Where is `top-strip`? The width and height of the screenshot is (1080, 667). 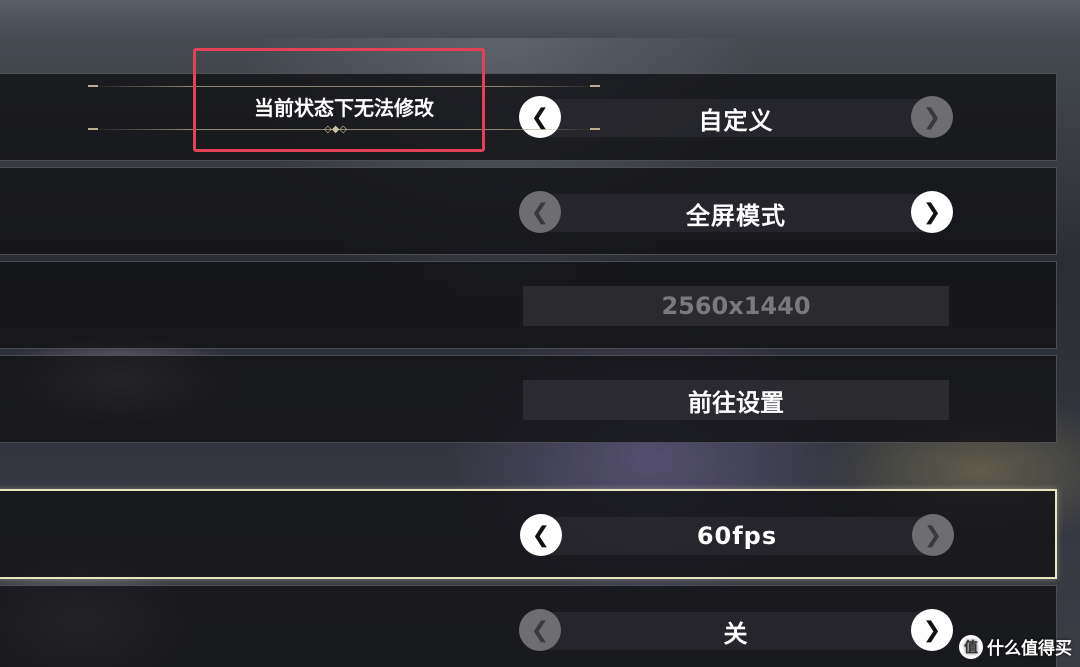 top-strip is located at coordinates (540, 19).